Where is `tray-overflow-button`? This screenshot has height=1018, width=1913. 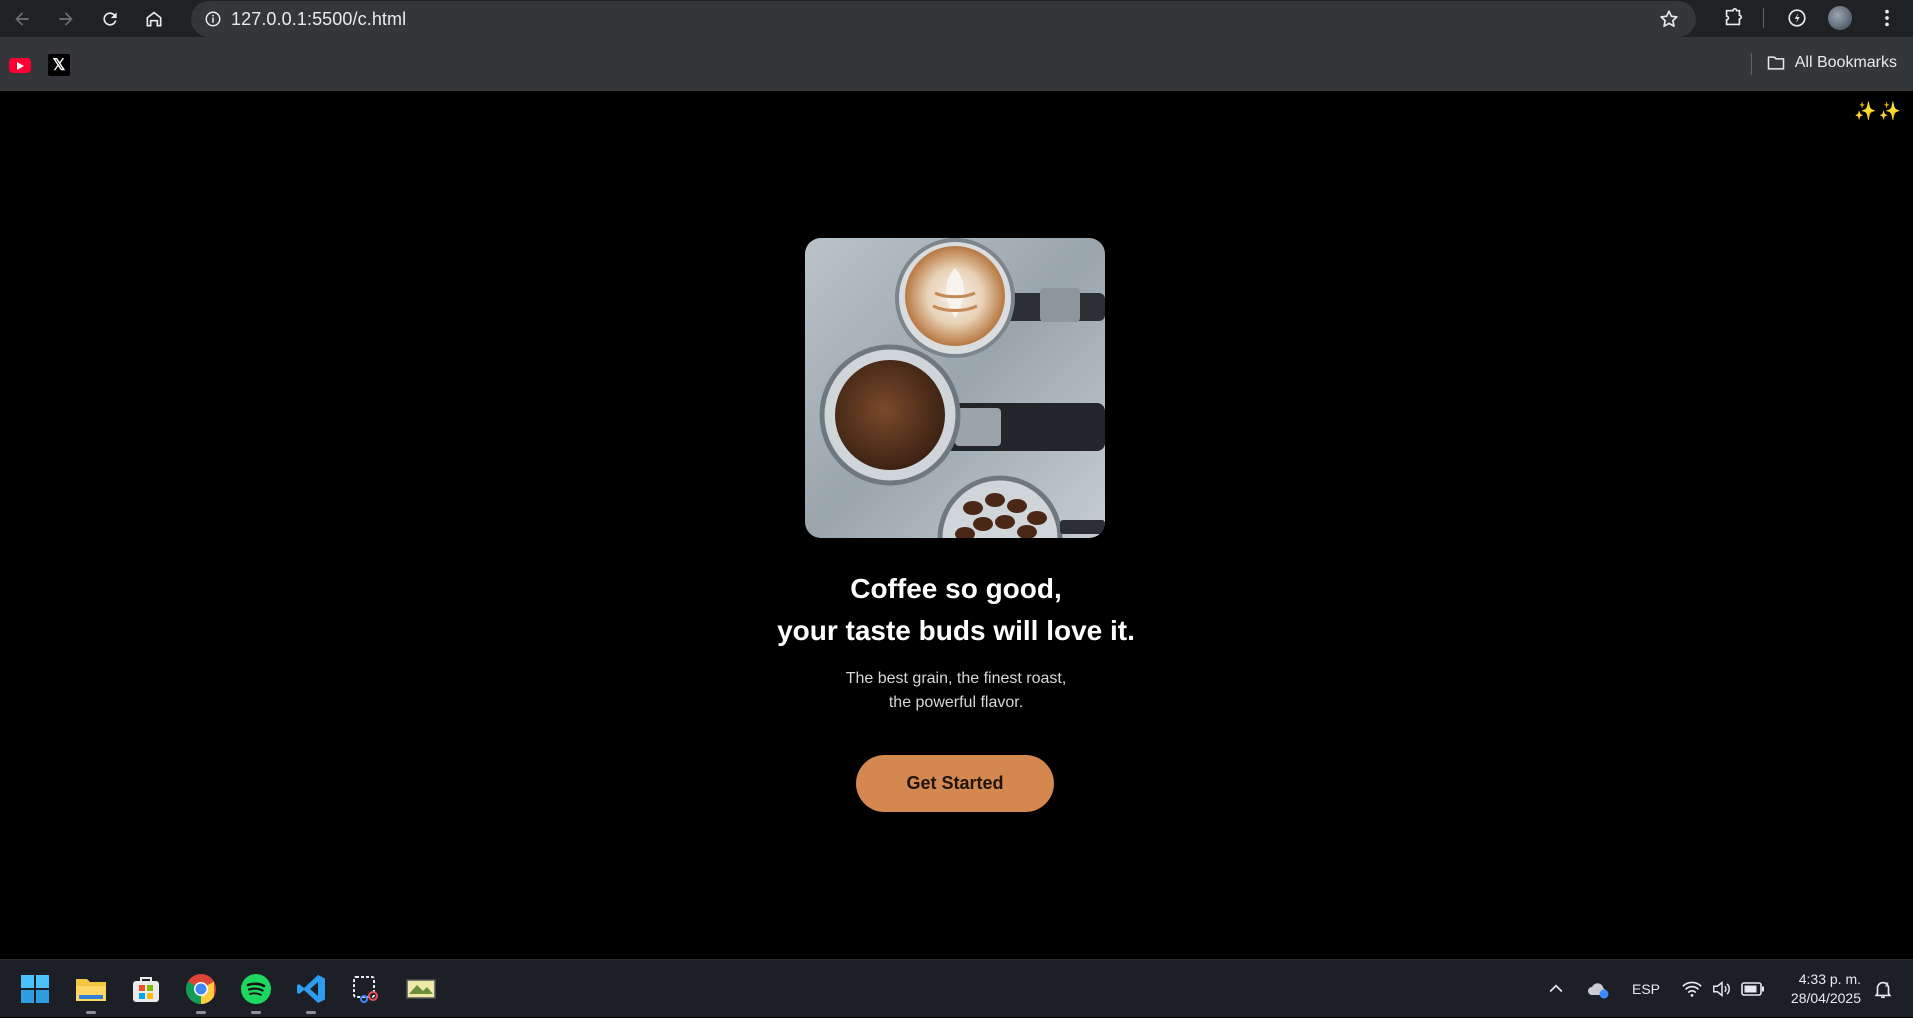
tray-overflow-button is located at coordinates (1556, 989).